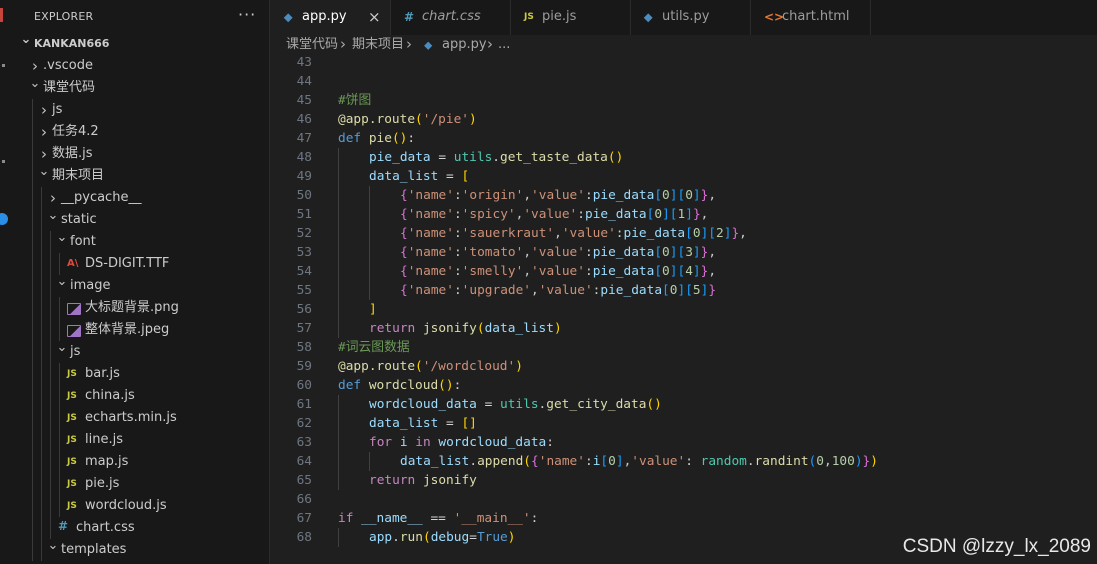  What do you see at coordinates (381, 537) in the screenshot?
I see `code-token: app` at bounding box center [381, 537].